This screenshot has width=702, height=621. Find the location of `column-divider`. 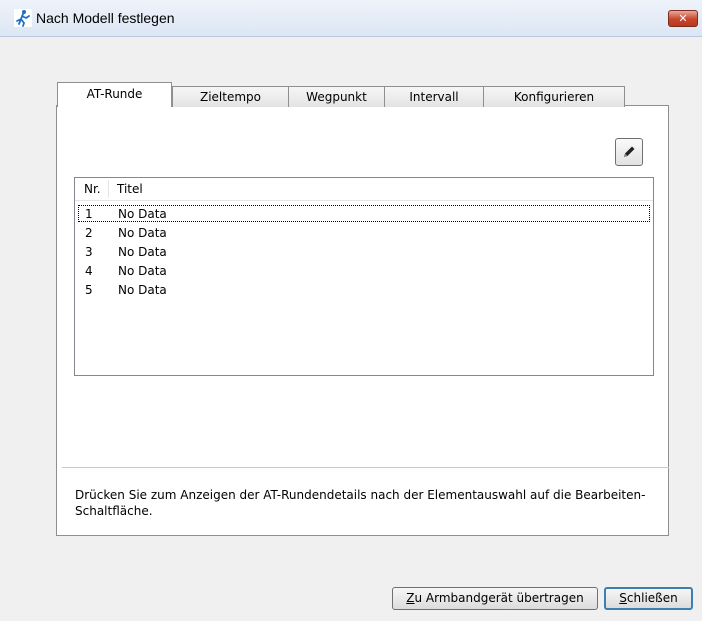

column-divider is located at coordinates (108, 189).